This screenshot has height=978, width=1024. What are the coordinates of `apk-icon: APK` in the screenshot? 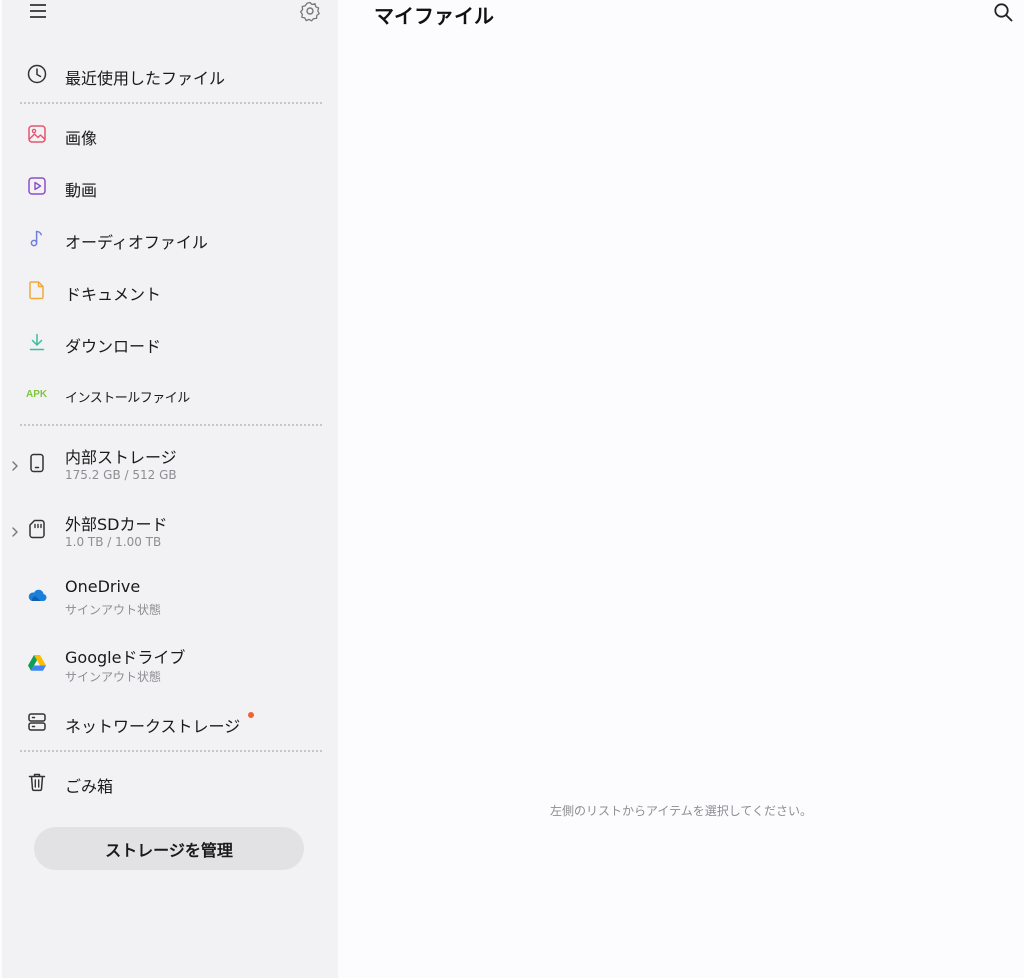 It's located at (37, 394).